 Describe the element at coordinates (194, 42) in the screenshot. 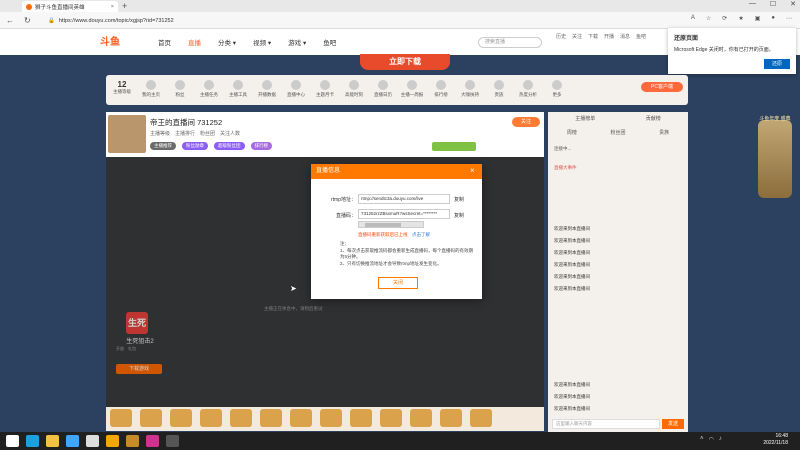

I see `nav-live: 直播` at that location.